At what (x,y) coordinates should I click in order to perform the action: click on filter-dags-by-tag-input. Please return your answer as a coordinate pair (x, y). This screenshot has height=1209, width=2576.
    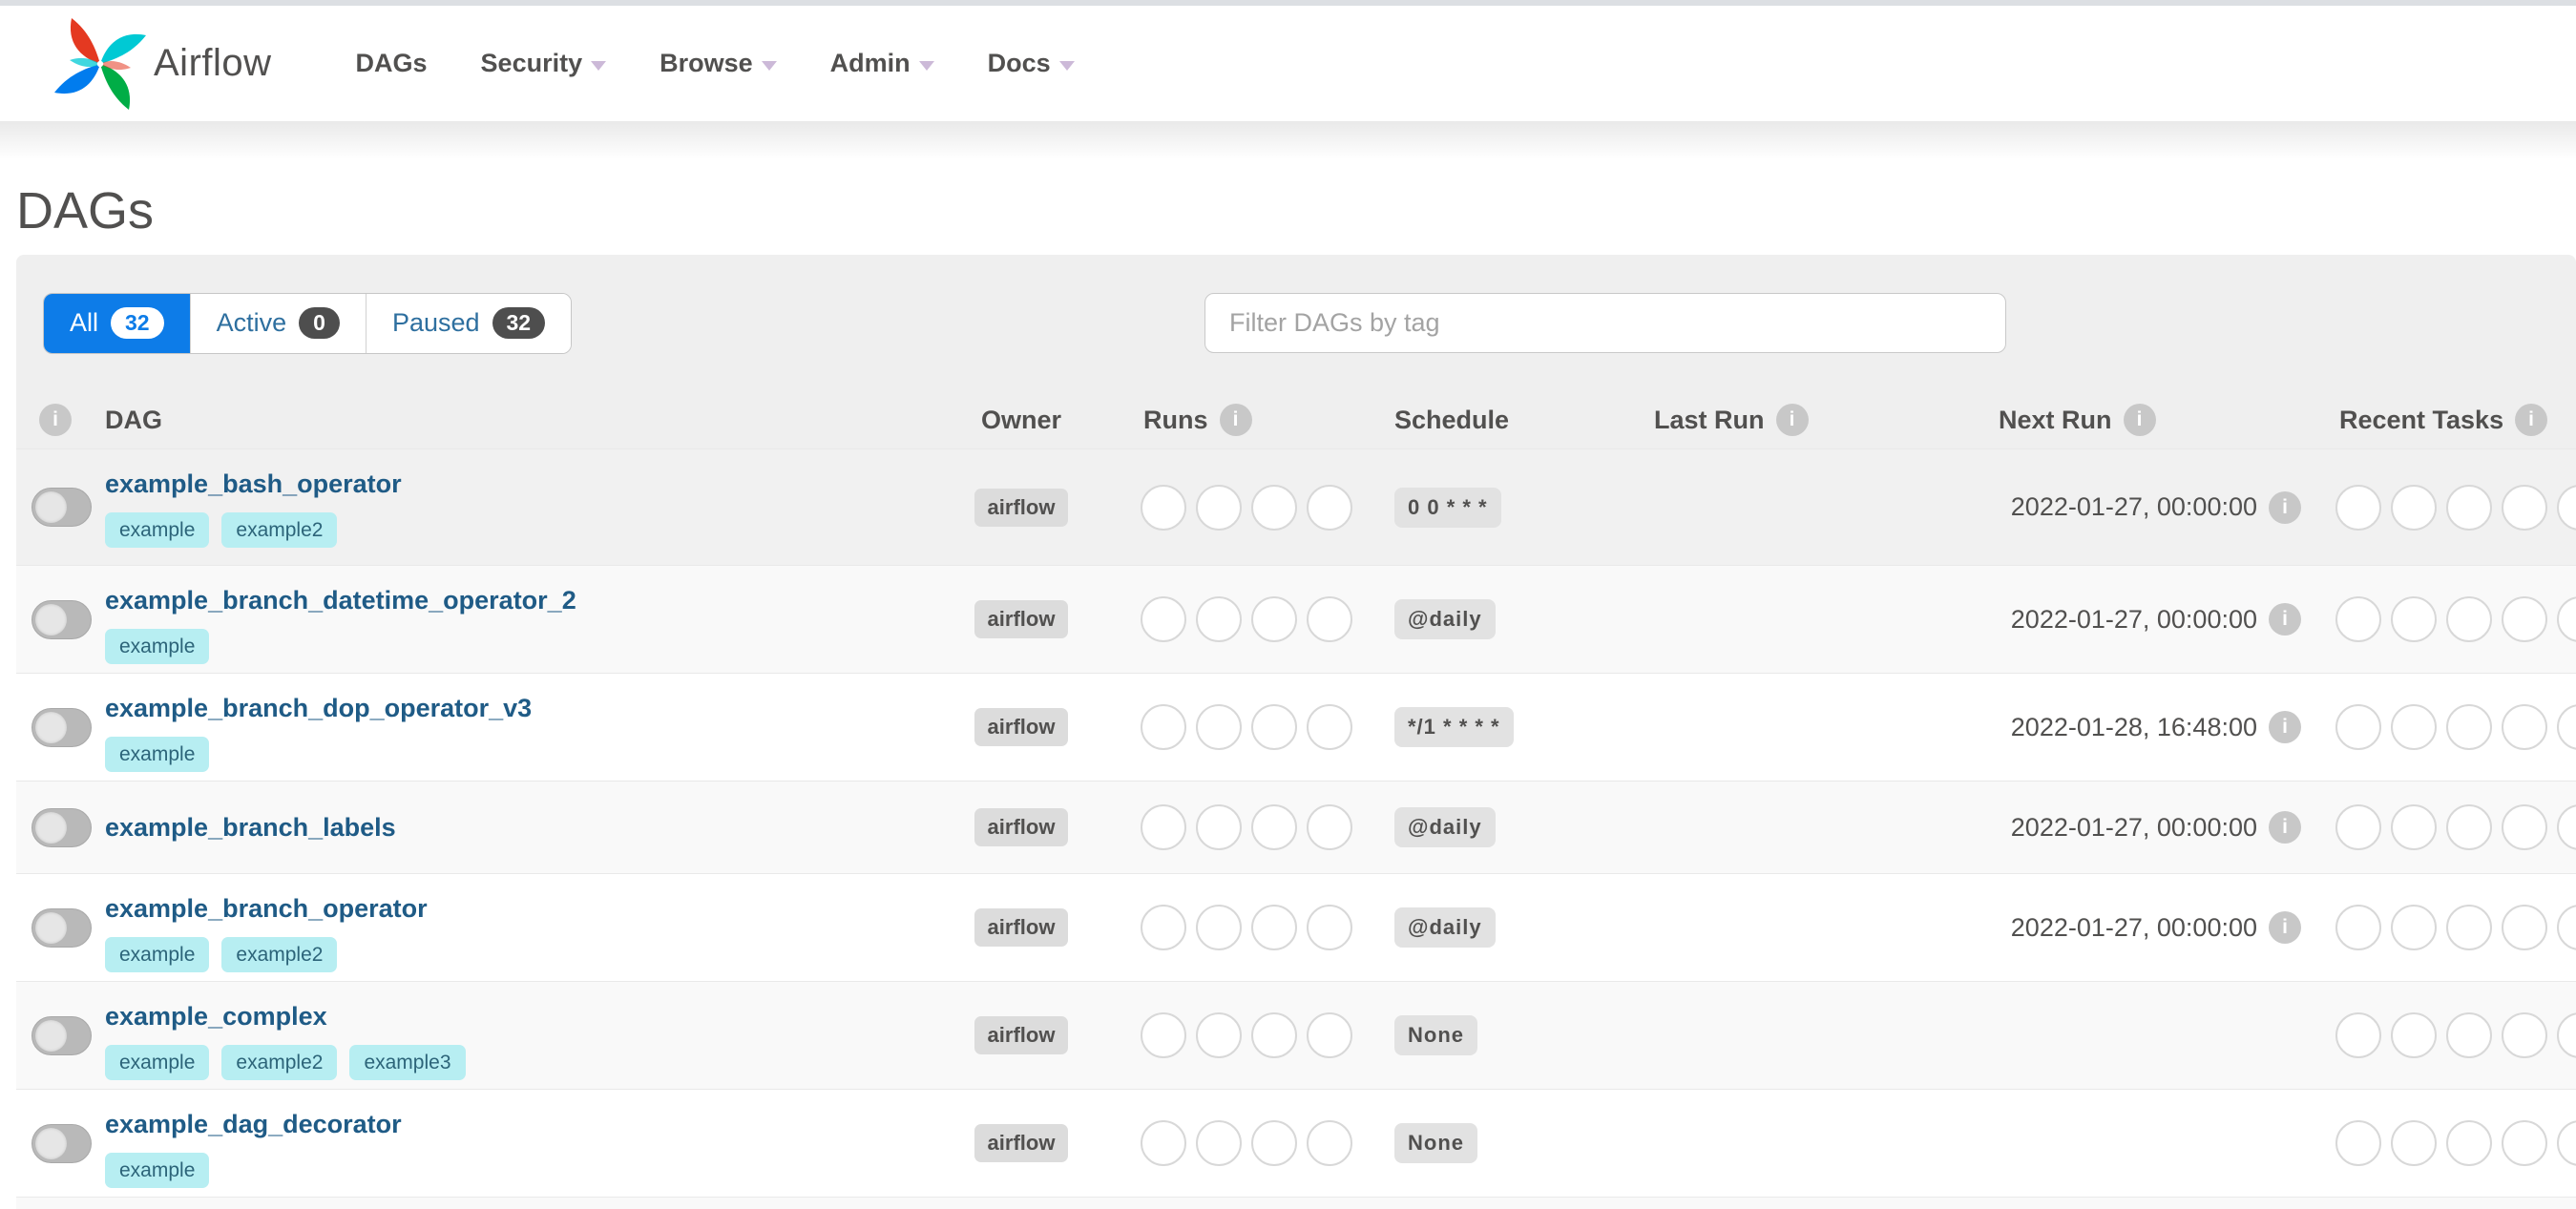
    Looking at the image, I should click on (1605, 323).